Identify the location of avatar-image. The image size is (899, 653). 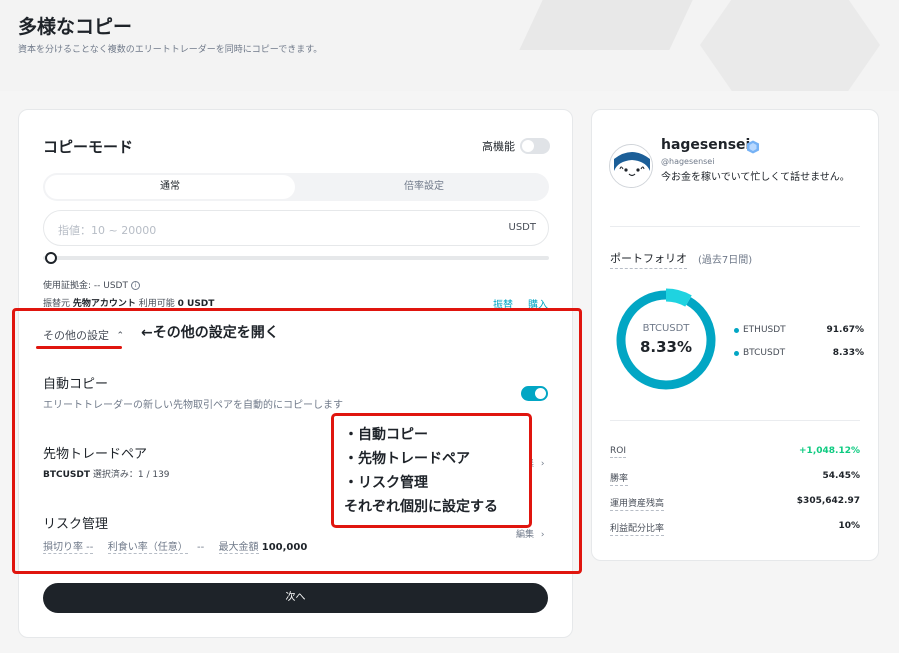
(631, 166).